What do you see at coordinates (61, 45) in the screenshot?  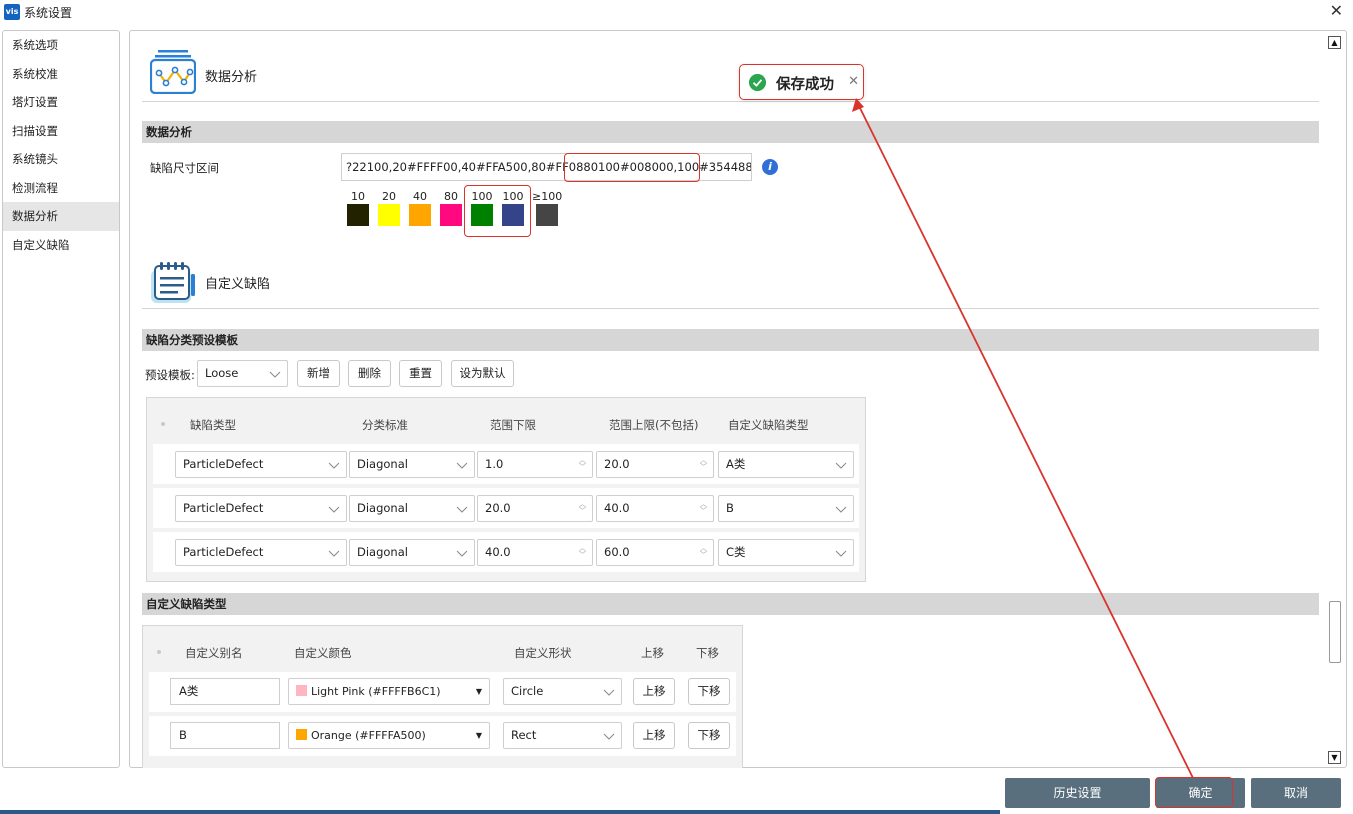 I see `sidebar-item-system-options: 系统选项` at bounding box center [61, 45].